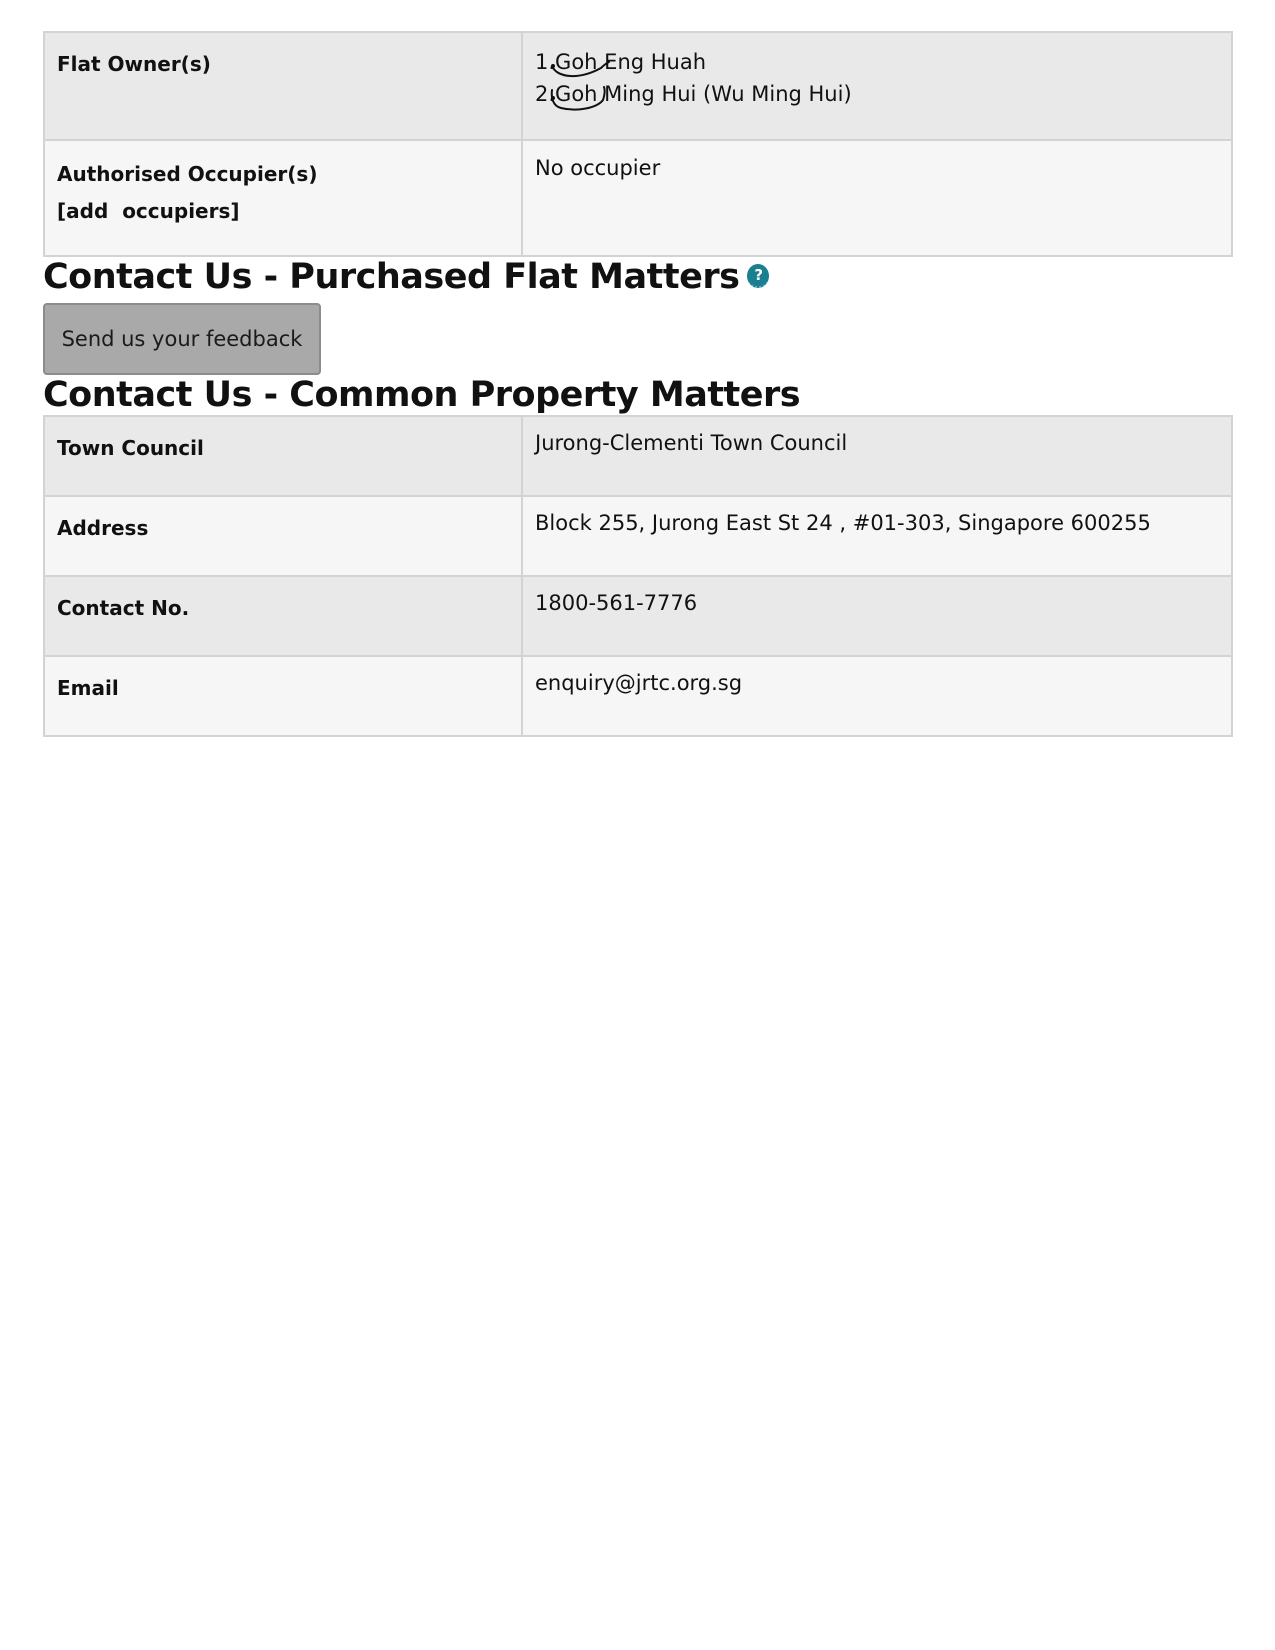 The width and height of the screenshot is (1275, 1650). I want to click on town-council-value: Jurong-Clementi Town Council, so click(877, 456).